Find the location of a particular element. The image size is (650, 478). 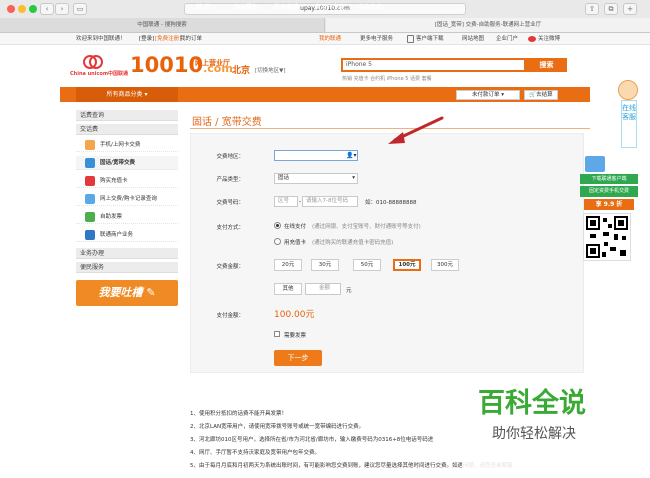

watermark-title: 百科全说 is located at coordinates (532, 403).